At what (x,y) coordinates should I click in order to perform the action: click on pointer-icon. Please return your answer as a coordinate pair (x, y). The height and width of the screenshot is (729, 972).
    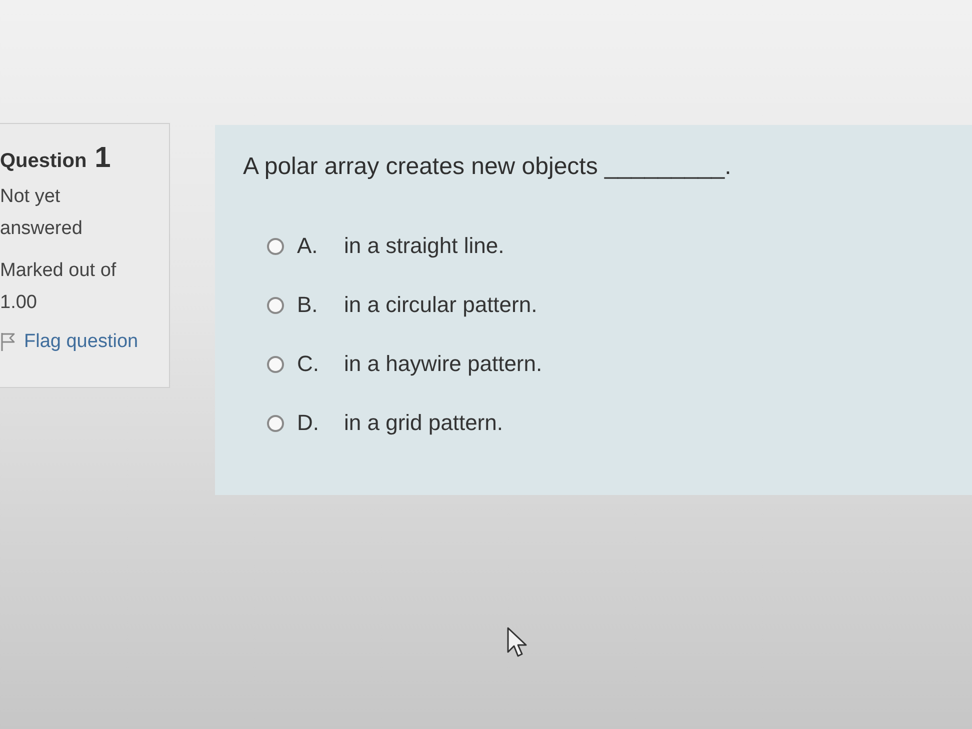
    Looking at the image, I should click on (518, 643).